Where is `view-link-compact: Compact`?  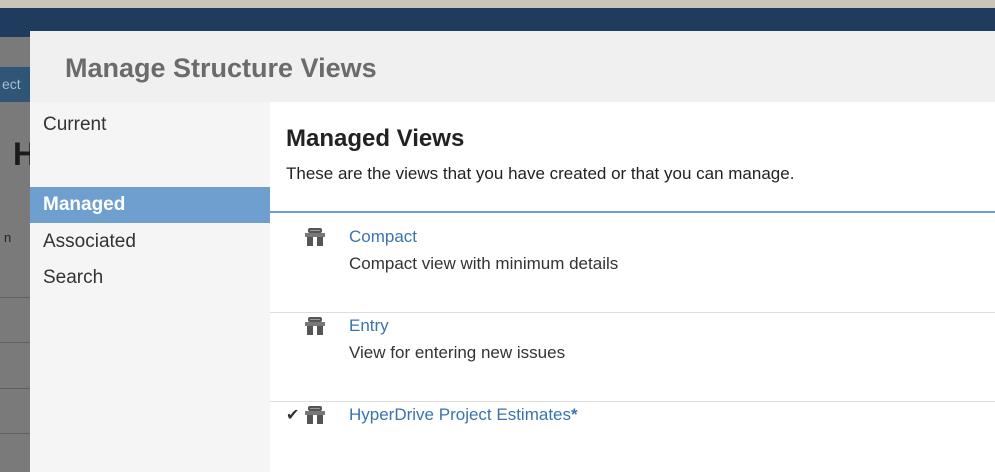
view-link-compact: Compact is located at coordinates (383, 237).